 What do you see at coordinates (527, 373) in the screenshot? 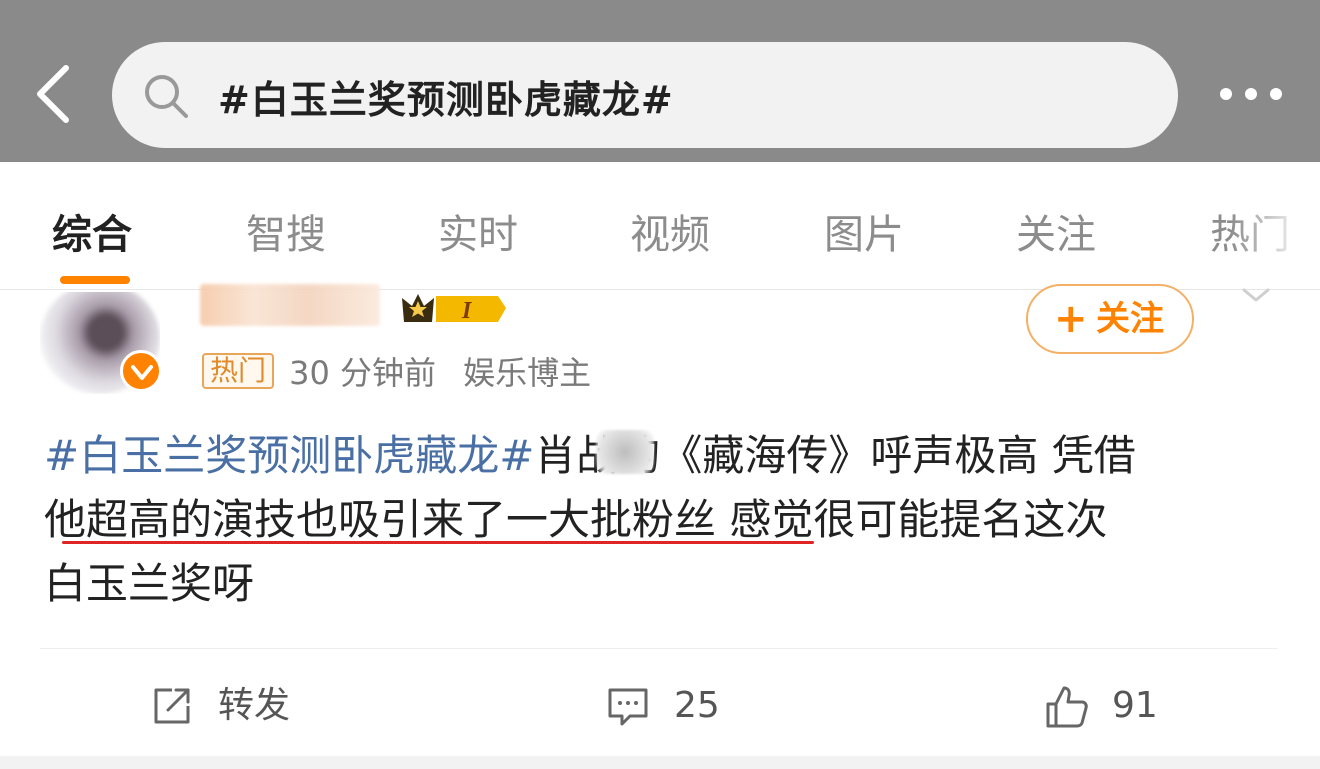
I see `author-role: 娱乐博主` at bounding box center [527, 373].